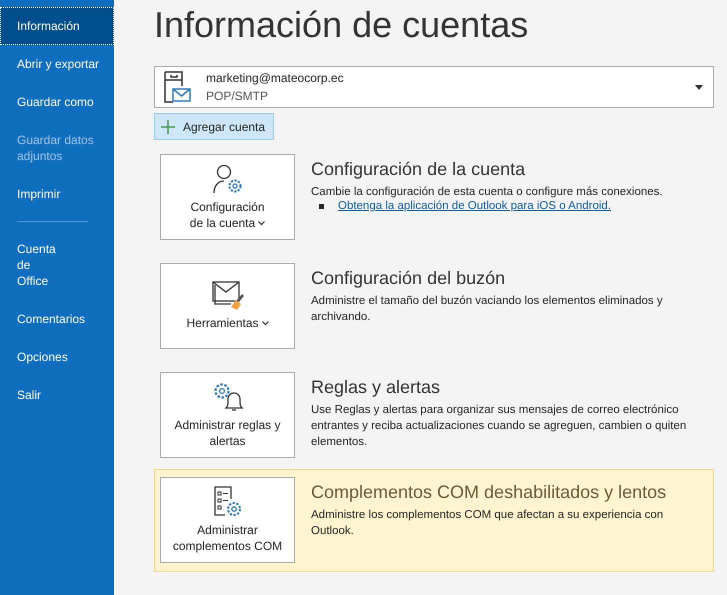 This screenshot has width=727, height=595. What do you see at coordinates (489, 492) in the screenshot?
I see `section-heading: Complementos COM deshabilitados y lentos` at bounding box center [489, 492].